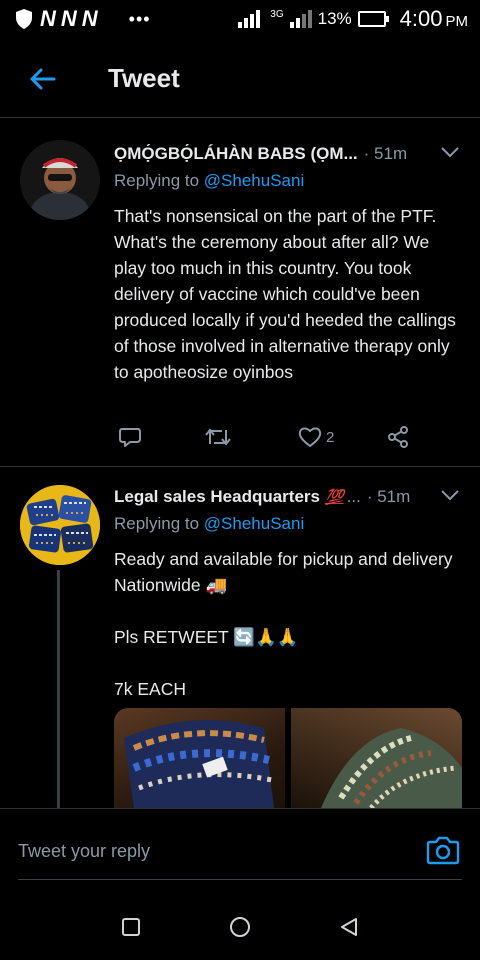 The height and width of the screenshot is (960, 480). What do you see at coordinates (68, 18) in the screenshot?
I see `network-indicator-2: N` at bounding box center [68, 18].